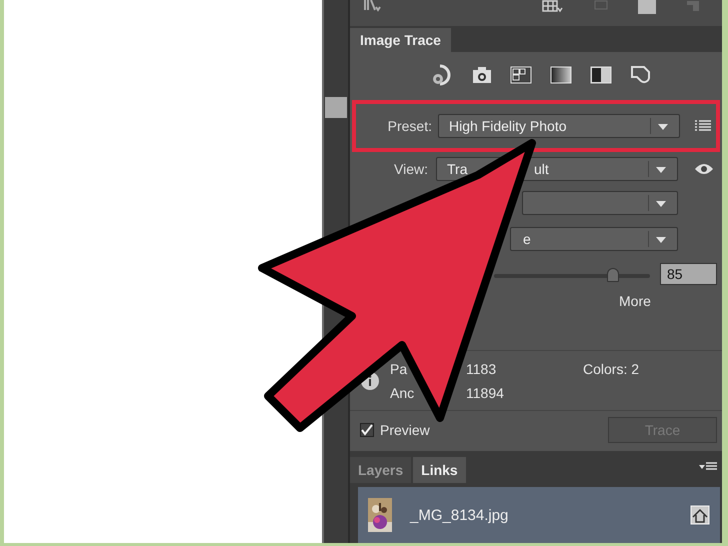 The height and width of the screenshot is (546, 728). What do you see at coordinates (635, 301) in the screenshot?
I see `slider-end-label: More` at bounding box center [635, 301].